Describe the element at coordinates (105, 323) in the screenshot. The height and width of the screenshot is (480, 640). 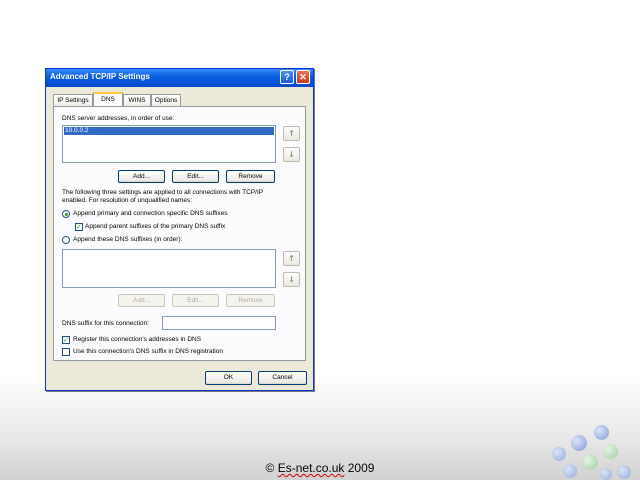
I see `connection-suffix-label: DNS suffix for this connection:` at that location.